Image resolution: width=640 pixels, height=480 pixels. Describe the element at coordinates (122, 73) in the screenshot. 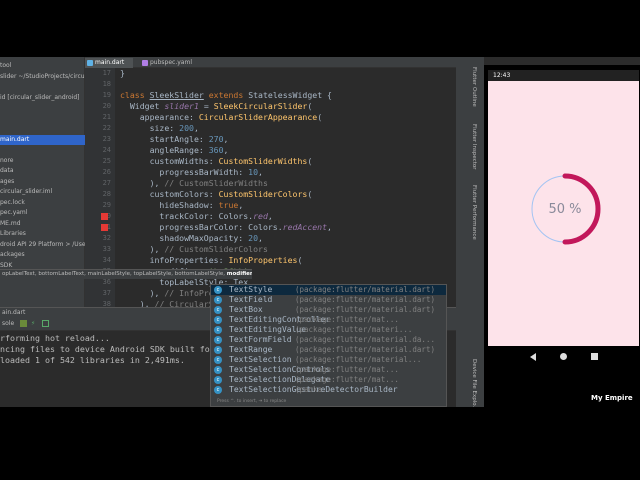

I see `code-line: }` at that location.